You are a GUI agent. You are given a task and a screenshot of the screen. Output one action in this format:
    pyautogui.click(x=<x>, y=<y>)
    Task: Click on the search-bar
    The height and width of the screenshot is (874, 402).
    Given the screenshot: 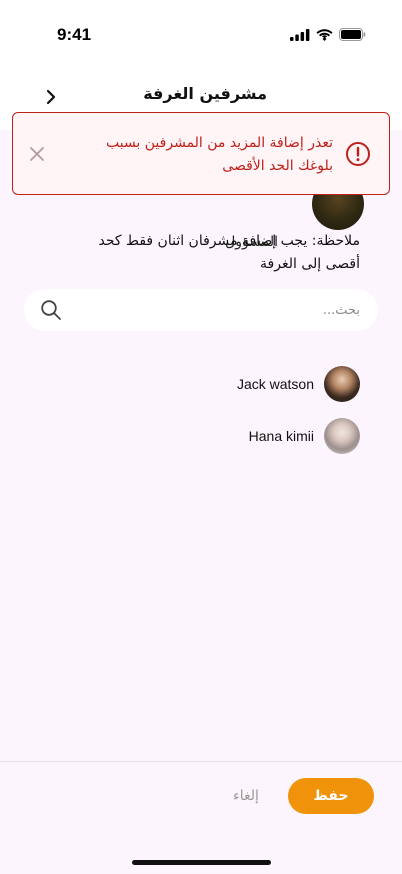 What is the action you would take?
    pyautogui.click(x=201, y=310)
    